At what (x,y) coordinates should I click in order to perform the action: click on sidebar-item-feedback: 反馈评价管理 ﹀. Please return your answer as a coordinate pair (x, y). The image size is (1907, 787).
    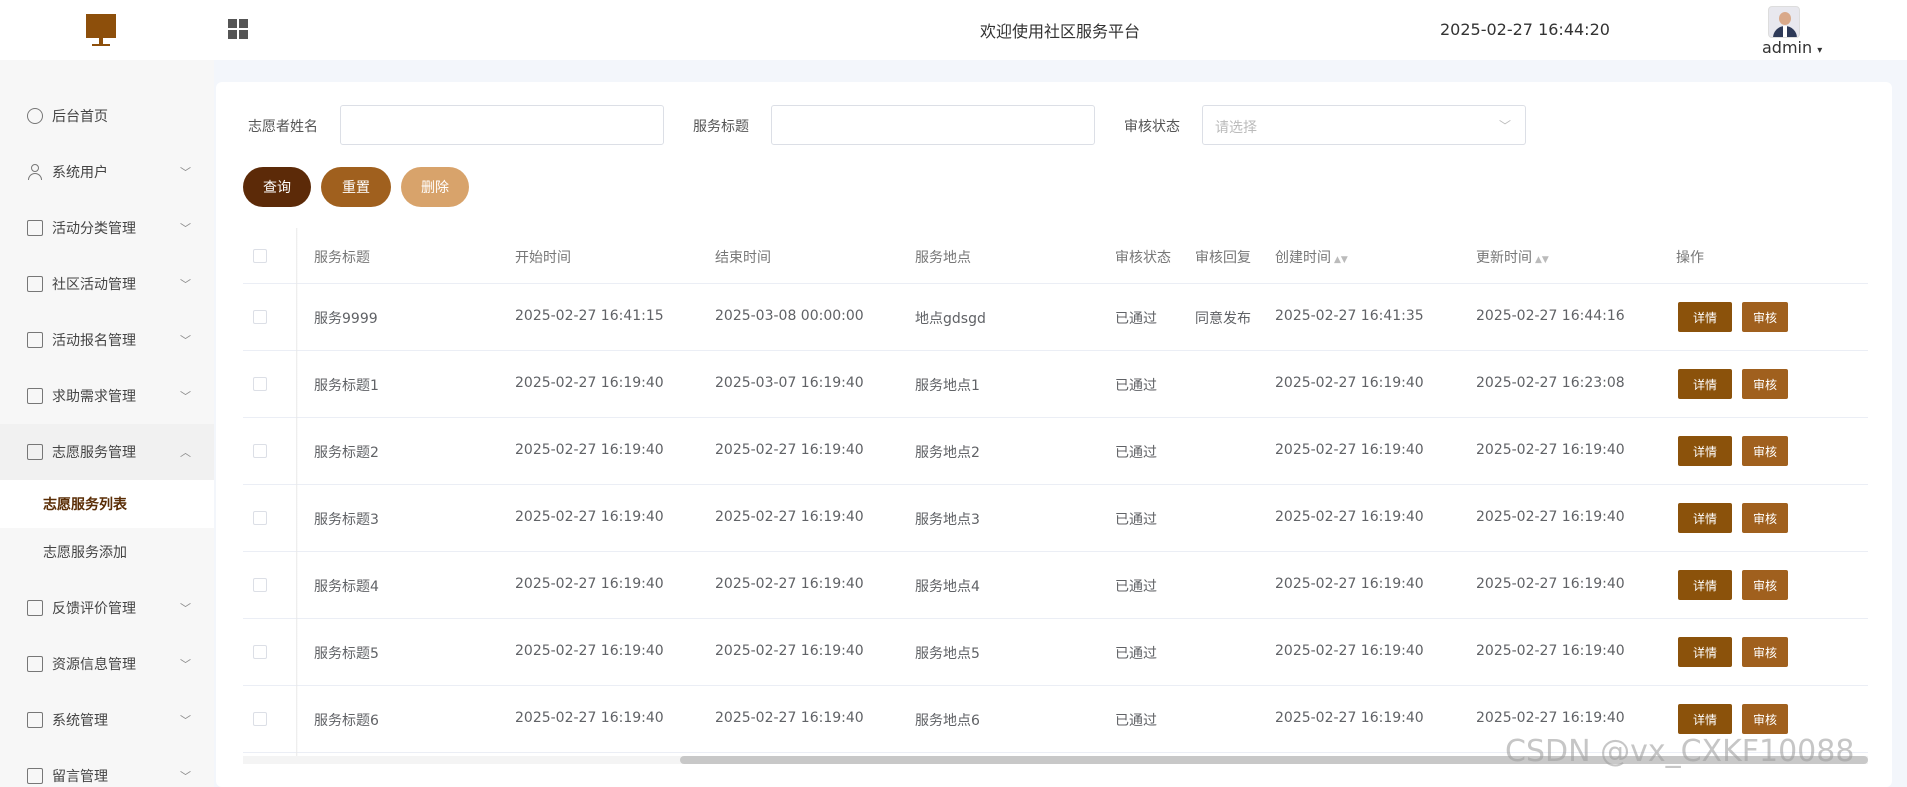
    Looking at the image, I should click on (107, 608).